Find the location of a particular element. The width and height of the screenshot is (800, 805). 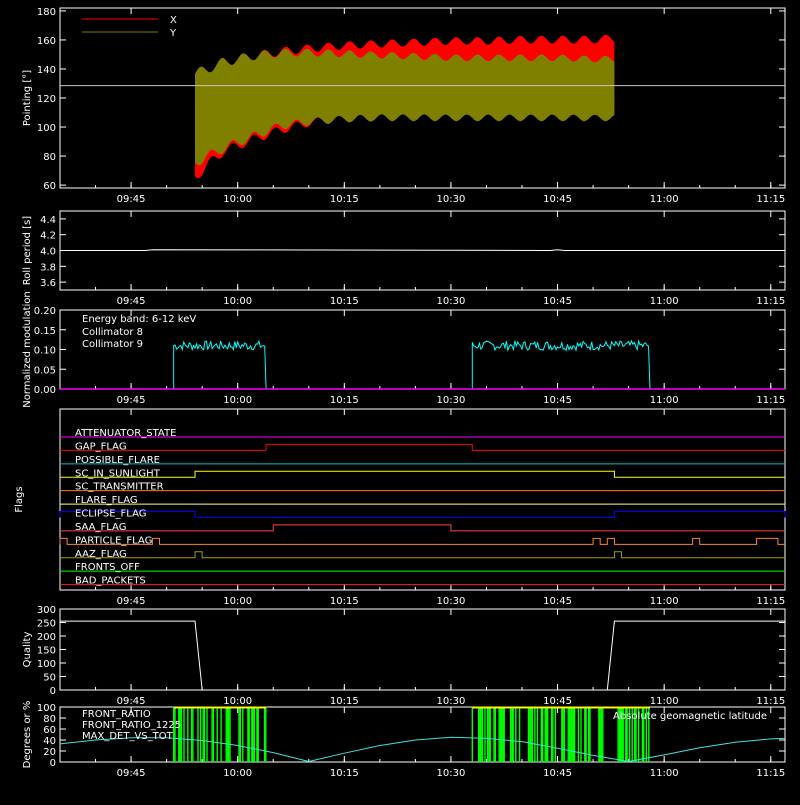

y-tick-label: 0.00 is located at coordinates (45, 390).